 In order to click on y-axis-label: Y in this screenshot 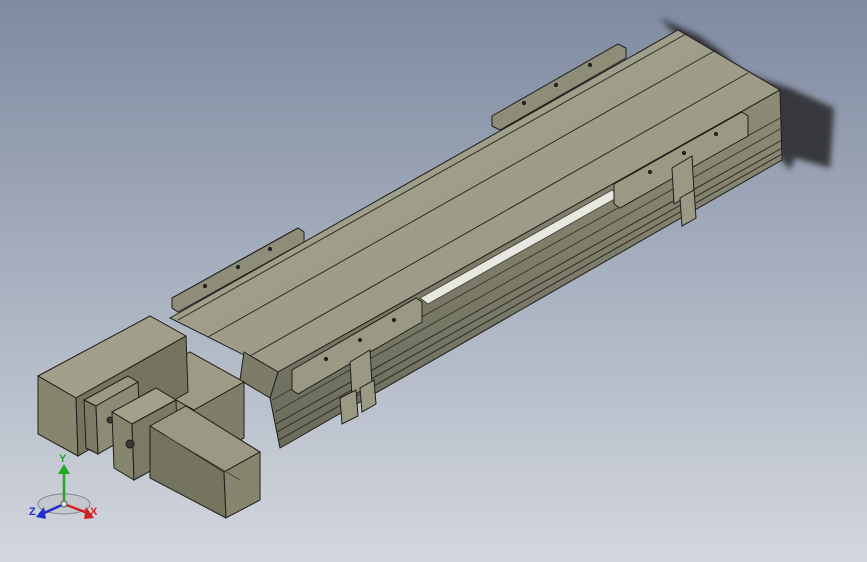, I will do `click(63, 459)`.